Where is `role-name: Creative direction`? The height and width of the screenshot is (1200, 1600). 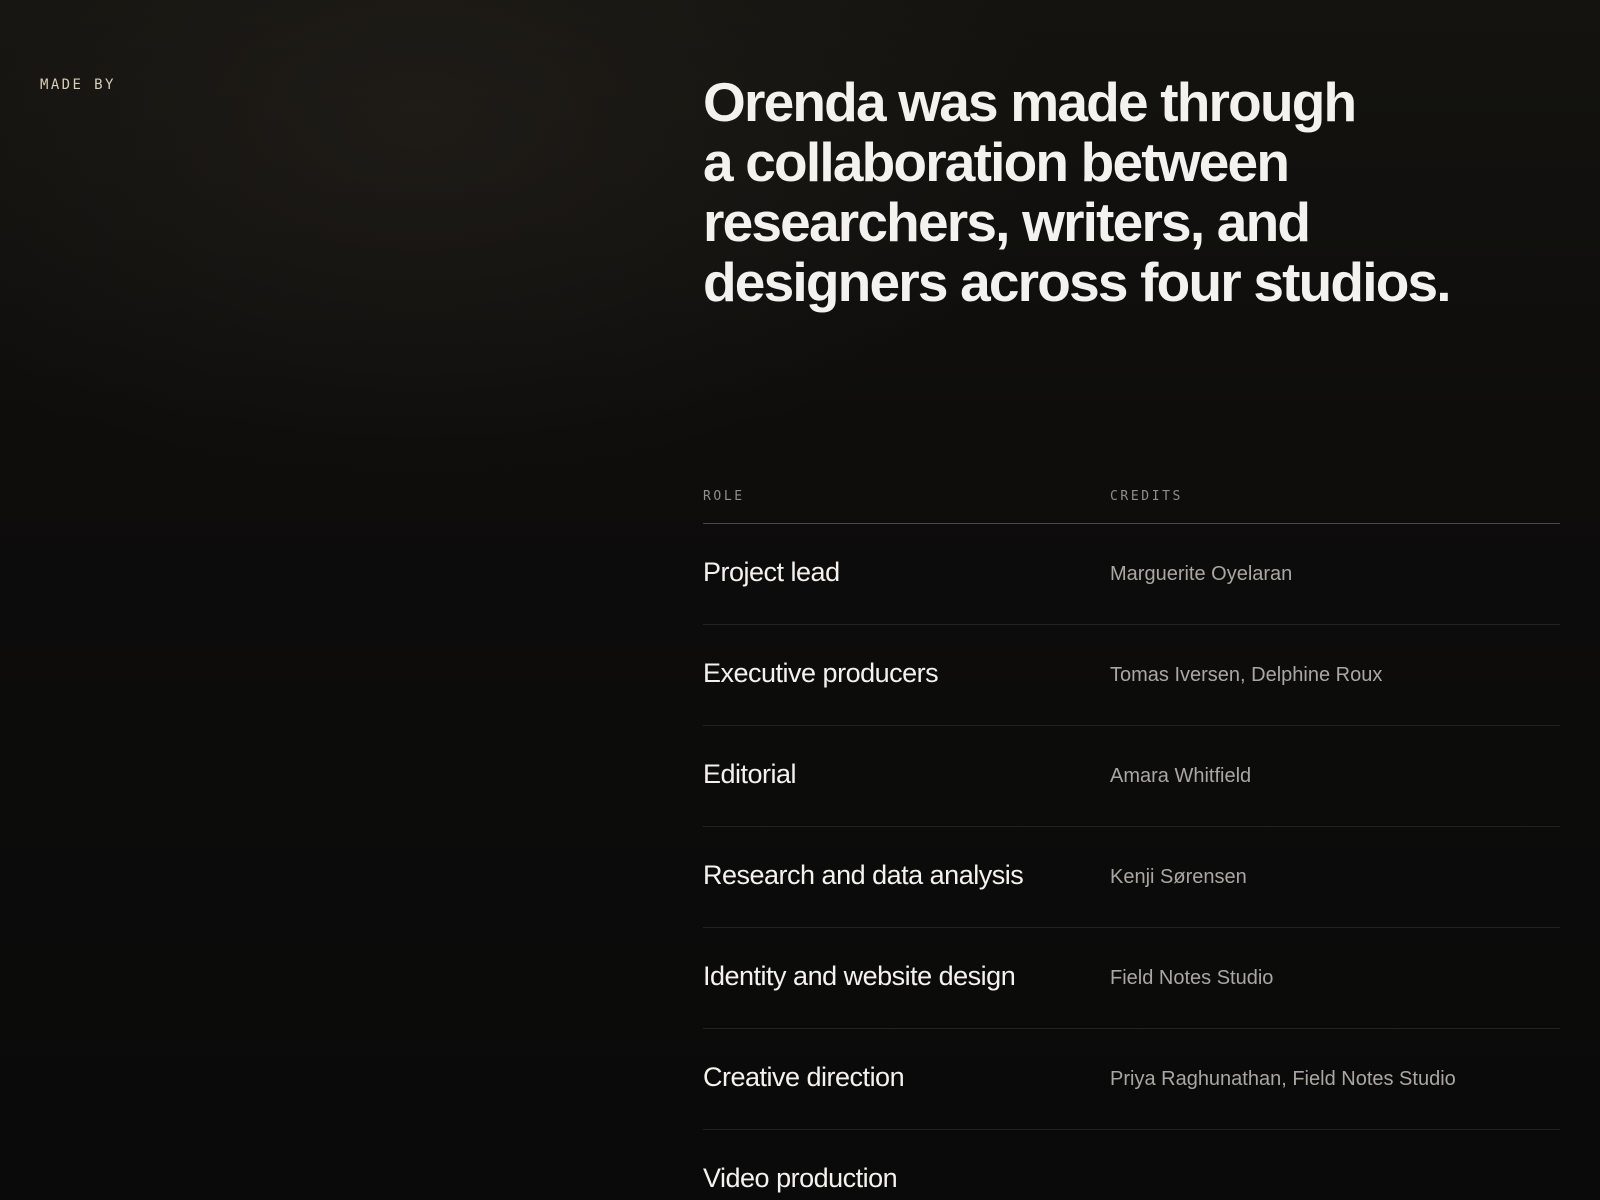 role-name: Creative direction is located at coordinates (804, 1076).